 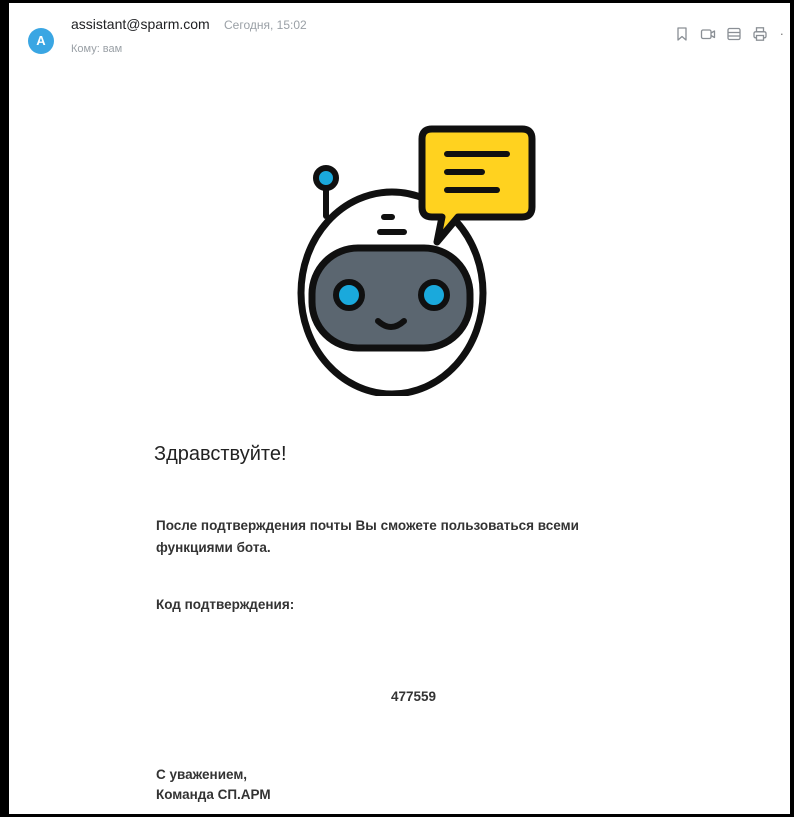 I want to click on right-eye, so click(x=434, y=295).